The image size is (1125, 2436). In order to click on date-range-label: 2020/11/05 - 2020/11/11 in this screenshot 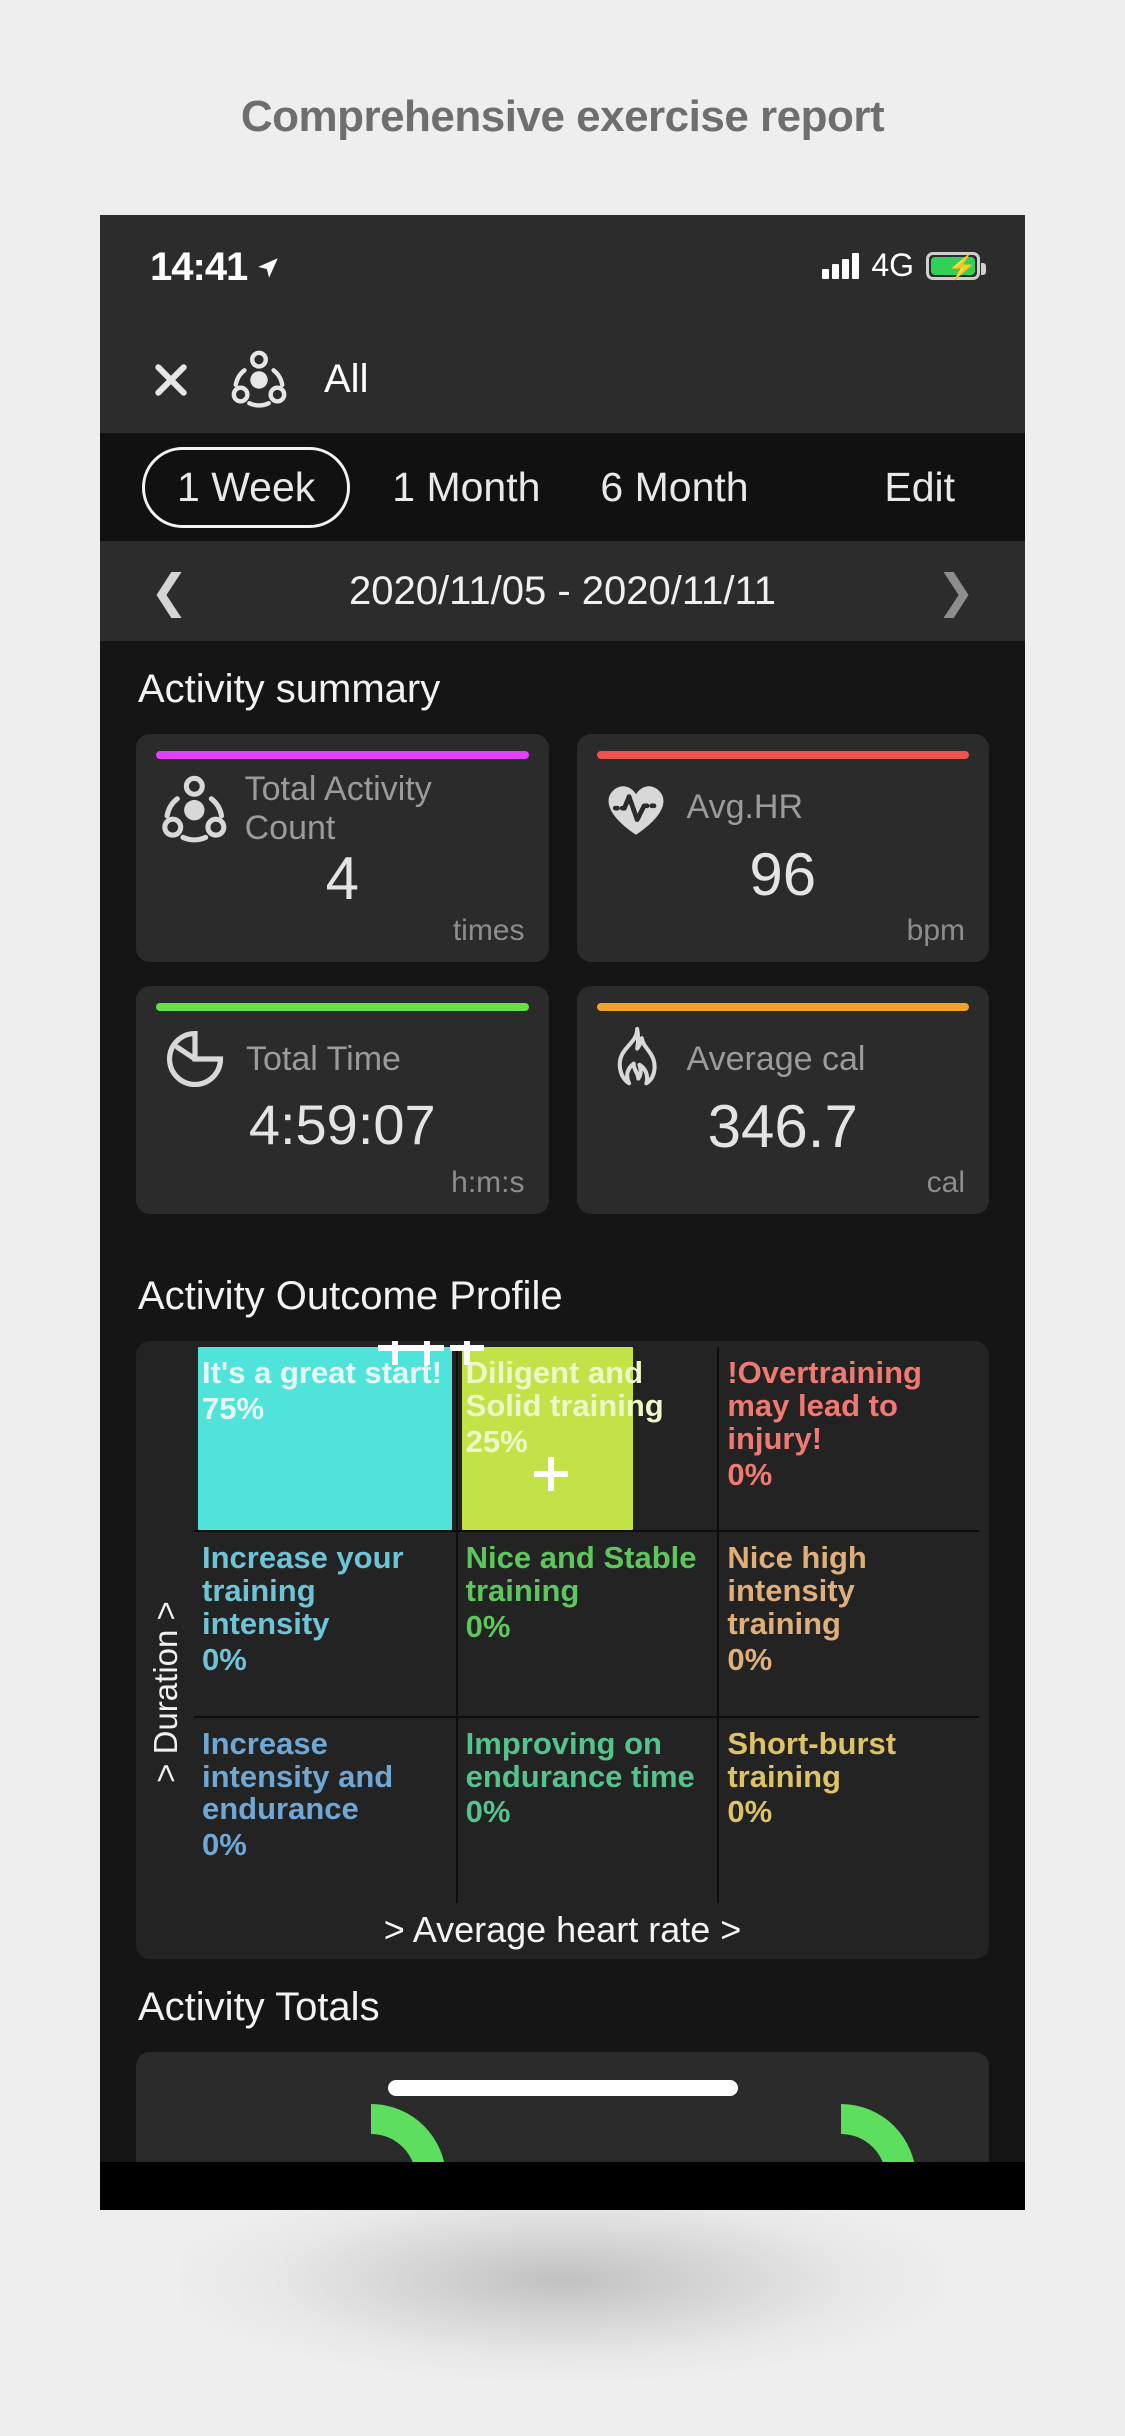, I will do `click(562, 590)`.